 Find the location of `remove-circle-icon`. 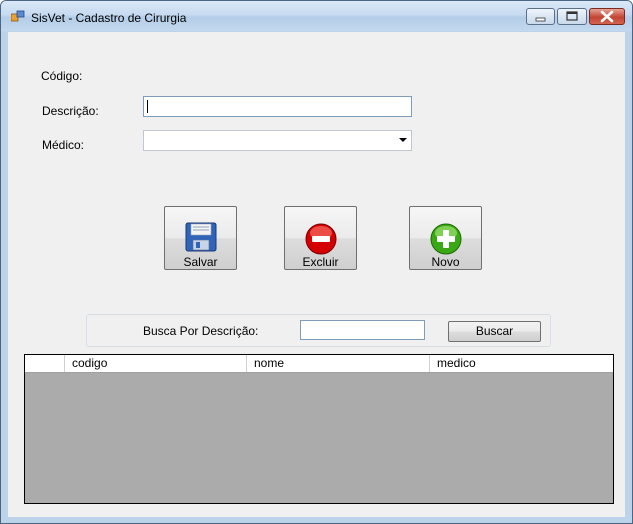

remove-circle-icon is located at coordinates (321, 239).